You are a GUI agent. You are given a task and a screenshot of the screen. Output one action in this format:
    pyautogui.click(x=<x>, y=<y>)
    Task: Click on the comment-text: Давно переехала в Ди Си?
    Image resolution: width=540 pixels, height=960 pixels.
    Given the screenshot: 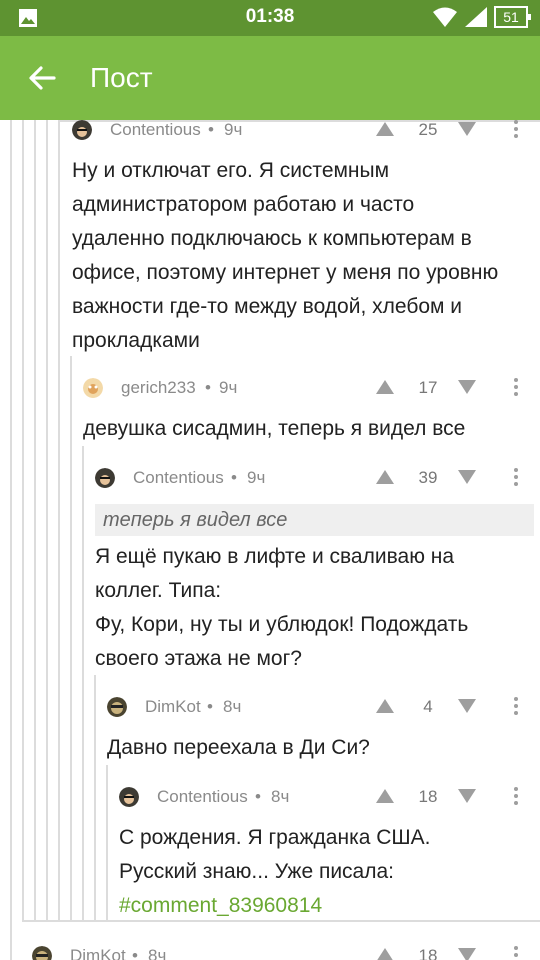 What is the action you would take?
    pyautogui.click(x=238, y=747)
    